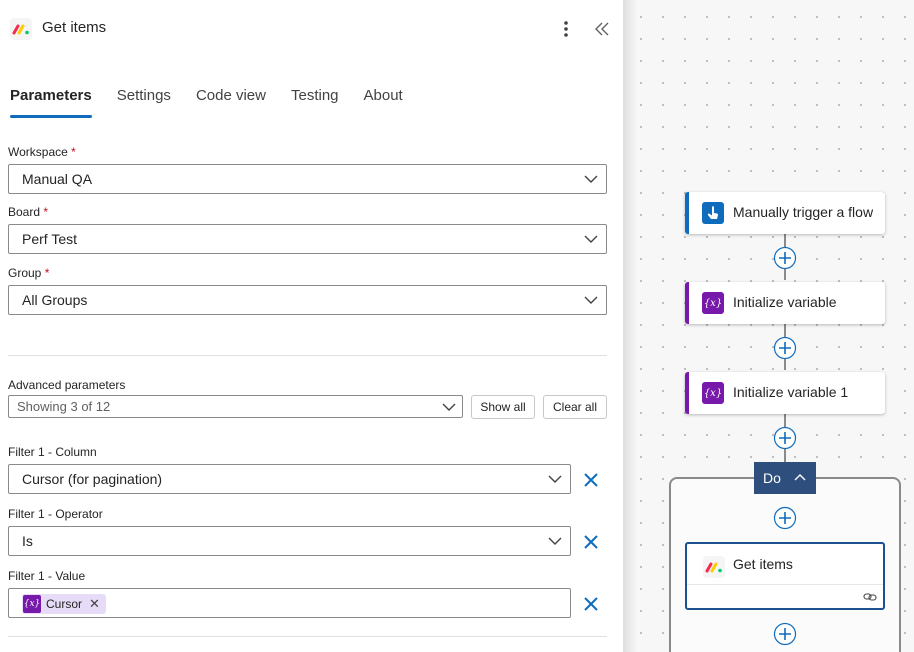 This screenshot has height=652, width=914. Describe the element at coordinates (52, 452) in the screenshot. I see `filter-column-label: Filter 1 - Column` at that location.